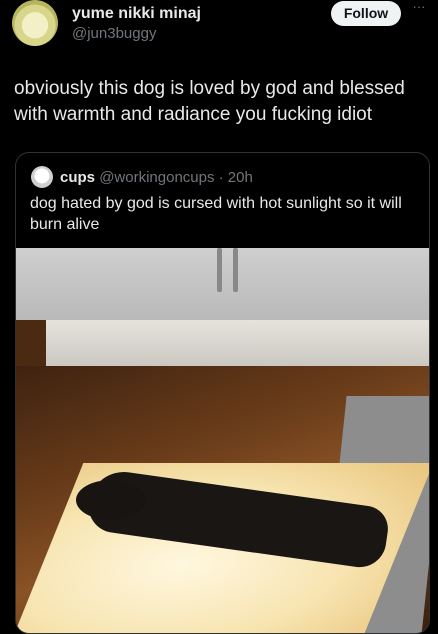 The image size is (438, 634). What do you see at coordinates (111, 500) in the screenshot?
I see `photo-dog-head` at bounding box center [111, 500].